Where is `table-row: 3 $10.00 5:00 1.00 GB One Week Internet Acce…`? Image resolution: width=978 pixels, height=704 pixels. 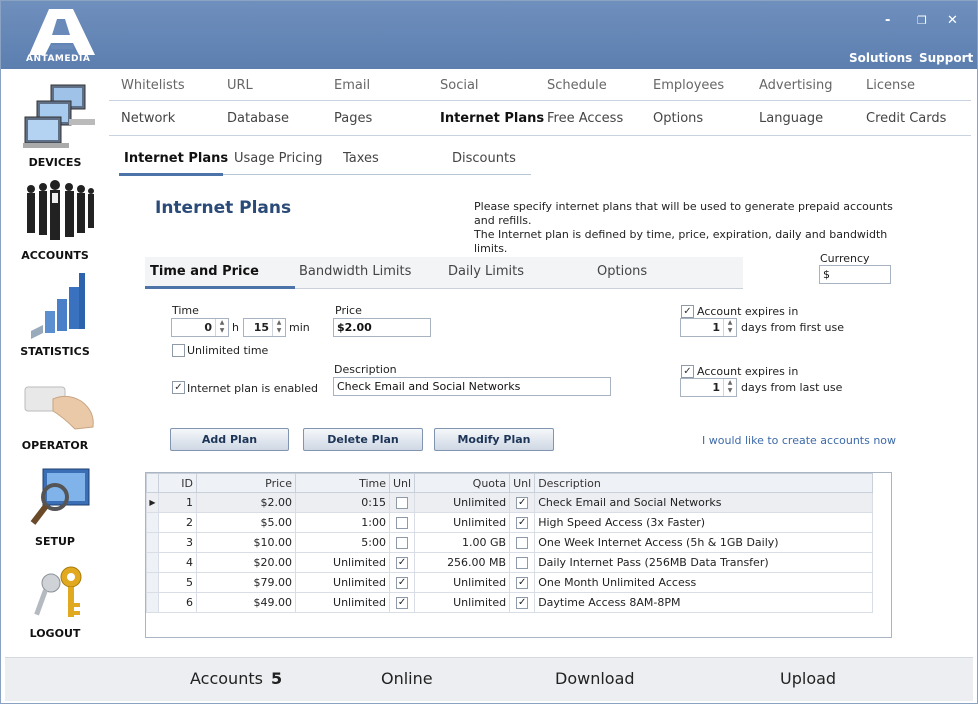 table-row: 3 $10.00 5:00 1.00 GB One Week Internet Acce… is located at coordinates (509, 542).